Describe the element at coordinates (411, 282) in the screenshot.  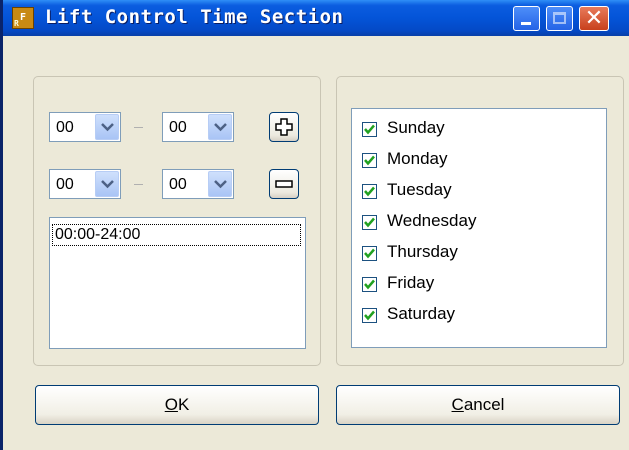
I see `friday-label: Friday` at that location.